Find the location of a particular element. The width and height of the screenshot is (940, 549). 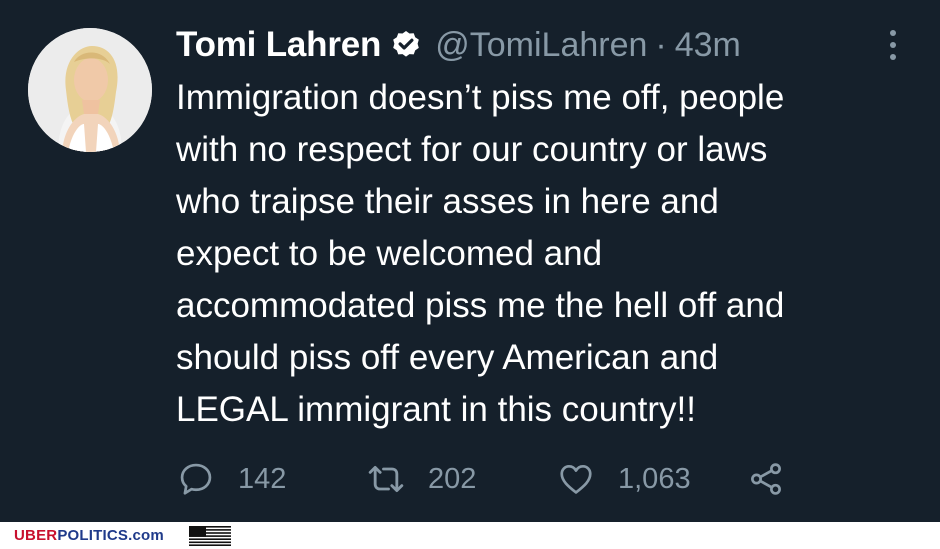

tweet-header: Tomi Lahren @TomiLahren · 43m is located at coordinates (458, 45).